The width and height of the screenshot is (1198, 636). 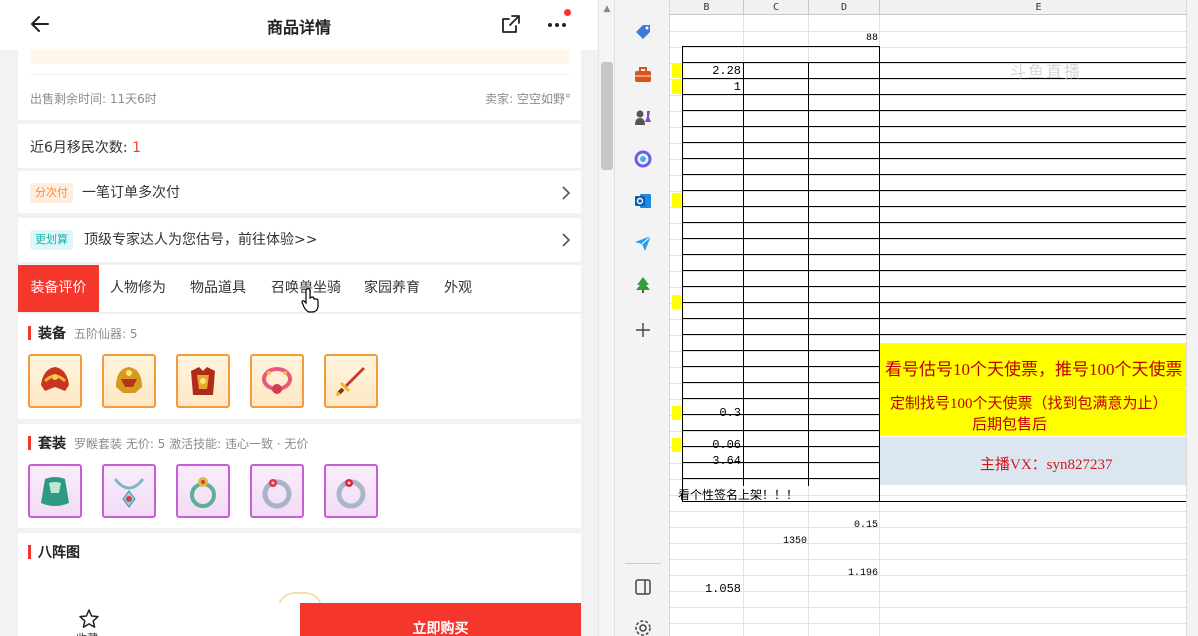 I want to click on column-header-e: E, so click(x=1039, y=7).